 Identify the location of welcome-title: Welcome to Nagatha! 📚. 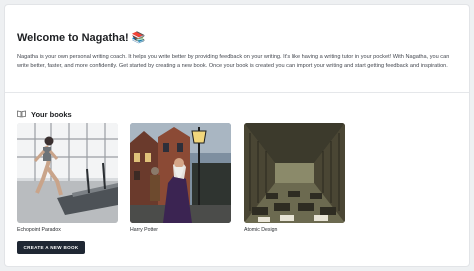
(81, 38).